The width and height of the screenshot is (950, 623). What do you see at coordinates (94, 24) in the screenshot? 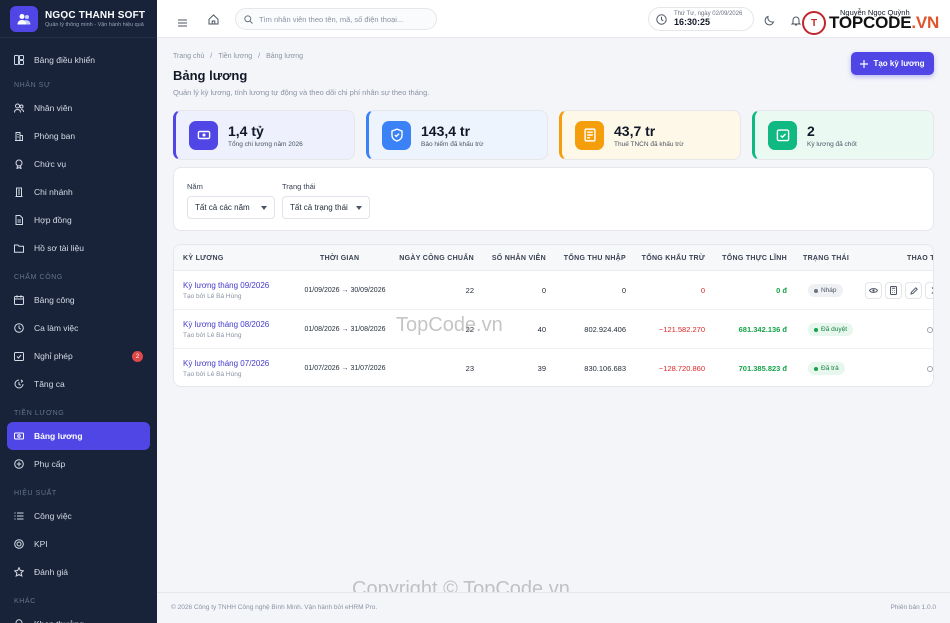
I see `brand-tagline: Quản lý thông minh - Vận hành hiệu quả` at bounding box center [94, 24].